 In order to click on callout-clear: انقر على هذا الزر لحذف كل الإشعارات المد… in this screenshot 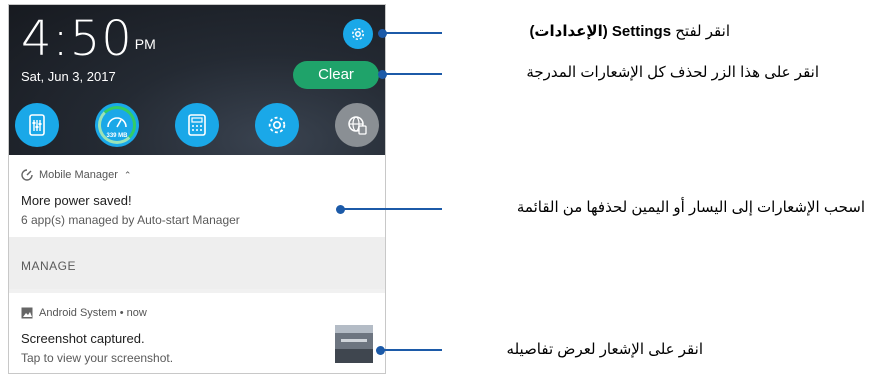, I will do `click(672, 72)`.